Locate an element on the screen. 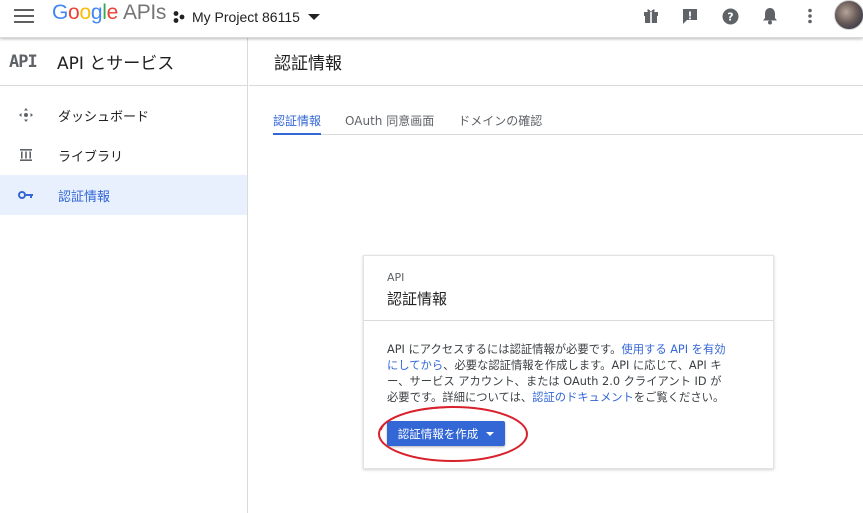 The image size is (863, 513). card-header: API 認証情報 is located at coordinates (568, 288).